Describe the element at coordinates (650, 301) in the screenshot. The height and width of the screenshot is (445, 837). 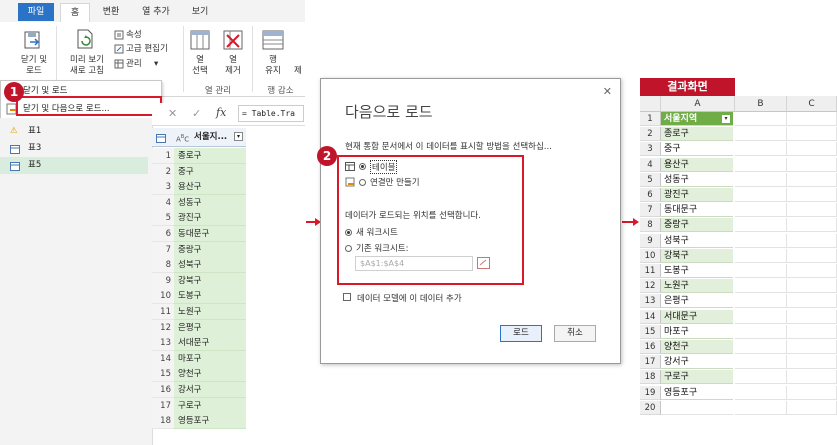
I see `row-header: 13` at that location.